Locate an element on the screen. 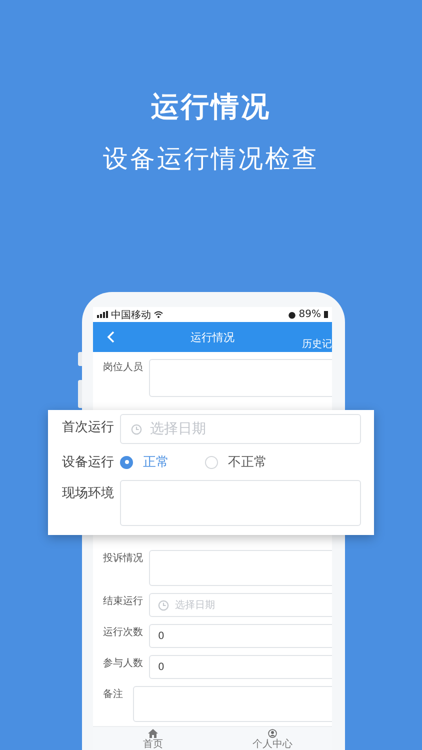 The width and height of the screenshot is (422, 750). history-link: 历史记 is located at coordinates (317, 344).